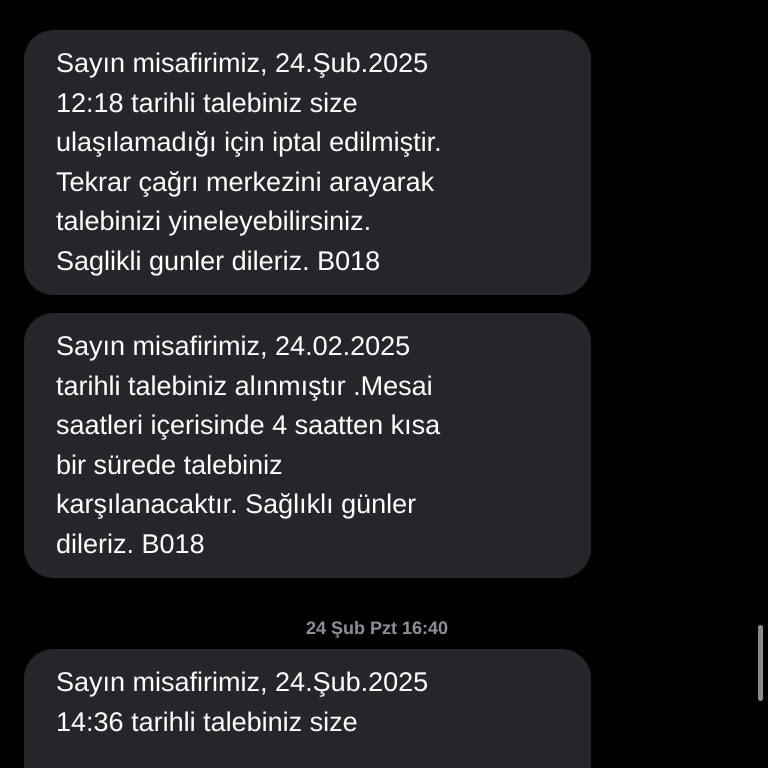  Describe the element at coordinates (307, 708) in the screenshot. I see `message-bubble: Sayın misafirimiz, 24.Şub.2025 14:36 tarihli talebiniz size` at that location.